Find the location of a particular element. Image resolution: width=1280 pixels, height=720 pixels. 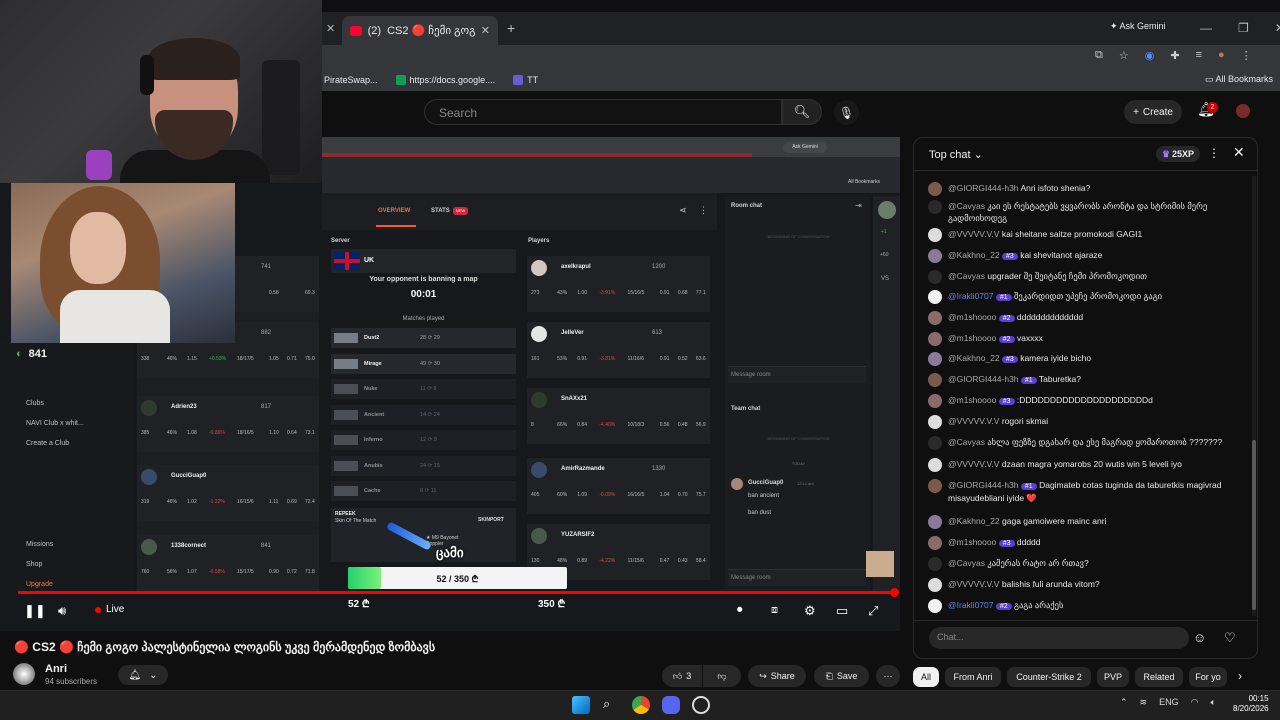

bookmark-tt: TT is located at coordinates (525, 80).